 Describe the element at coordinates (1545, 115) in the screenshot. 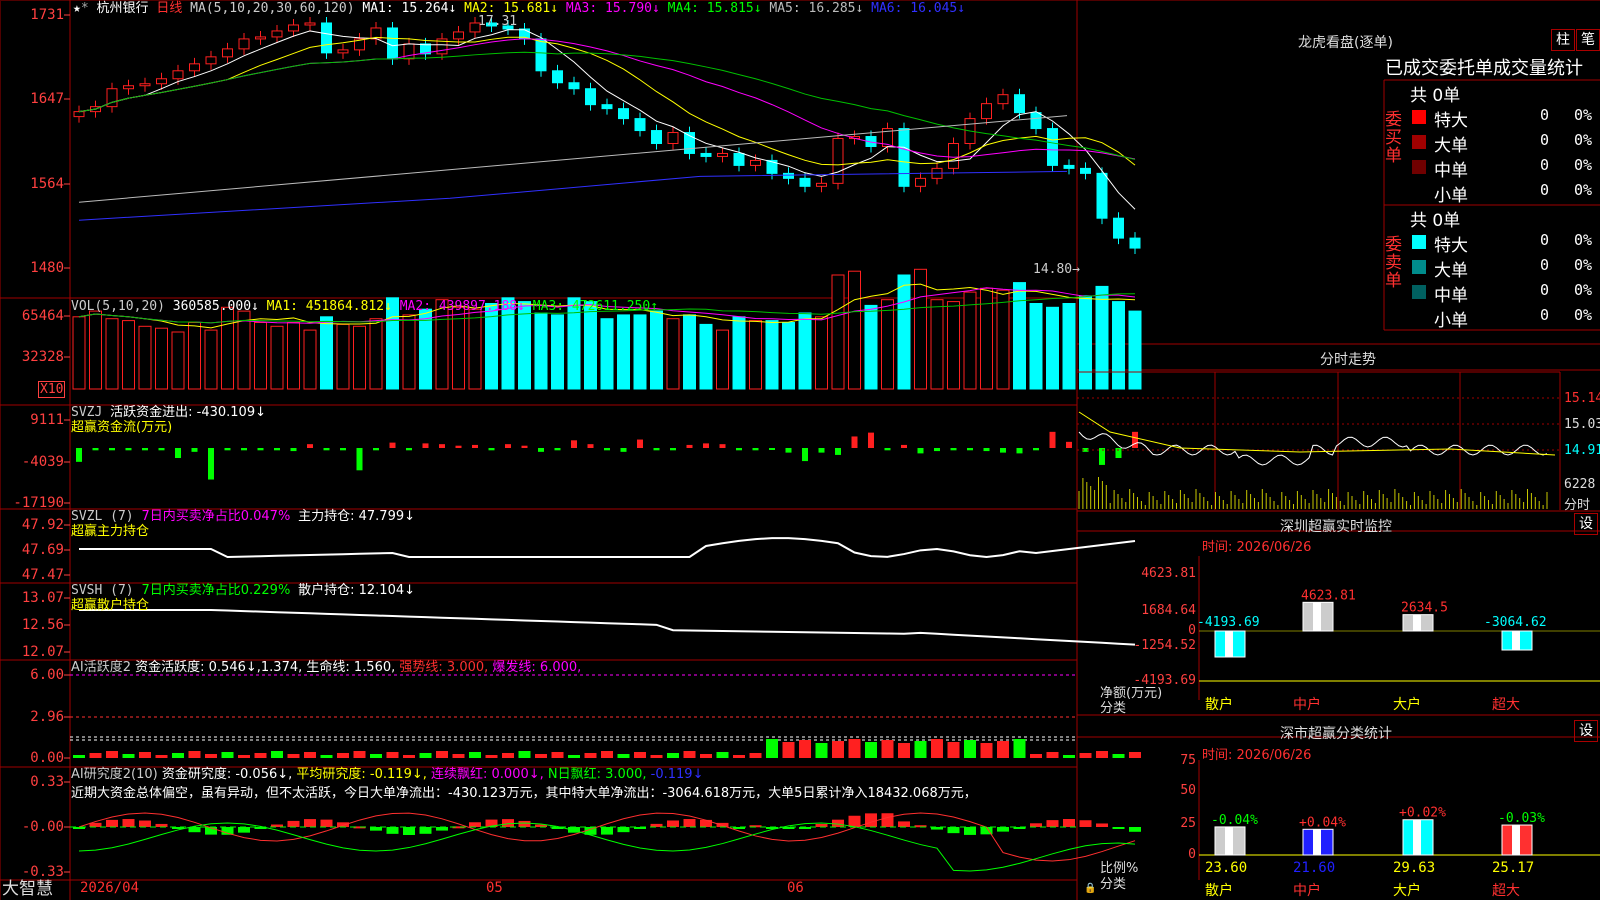

I see `buy-row-volume: 0` at that location.